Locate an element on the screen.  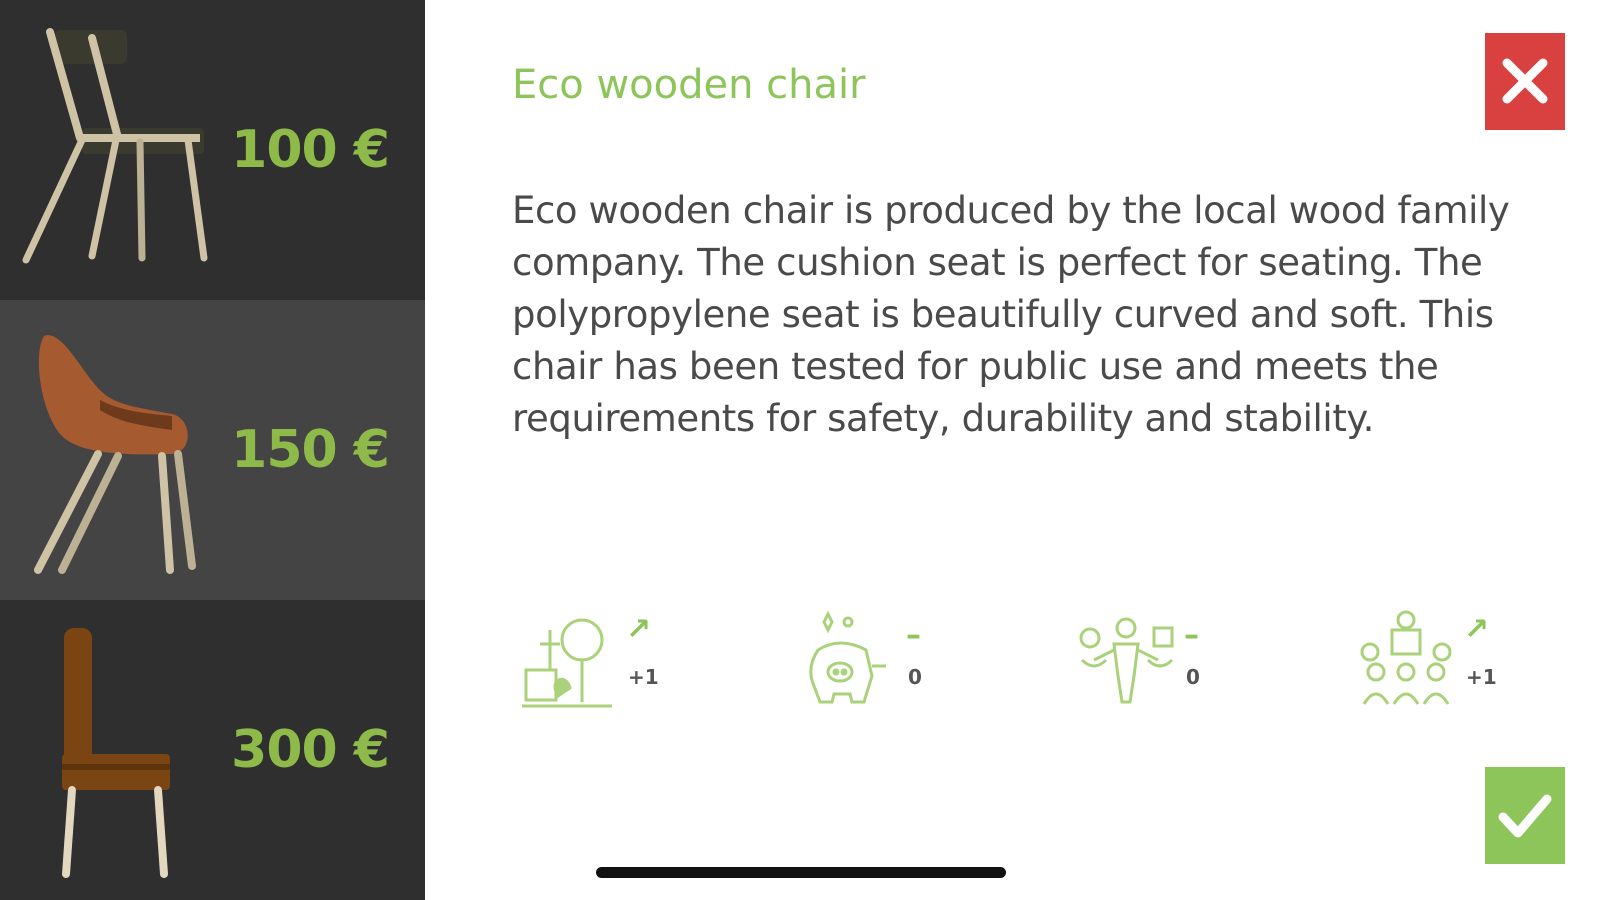
close-button is located at coordinates (1525, 81).